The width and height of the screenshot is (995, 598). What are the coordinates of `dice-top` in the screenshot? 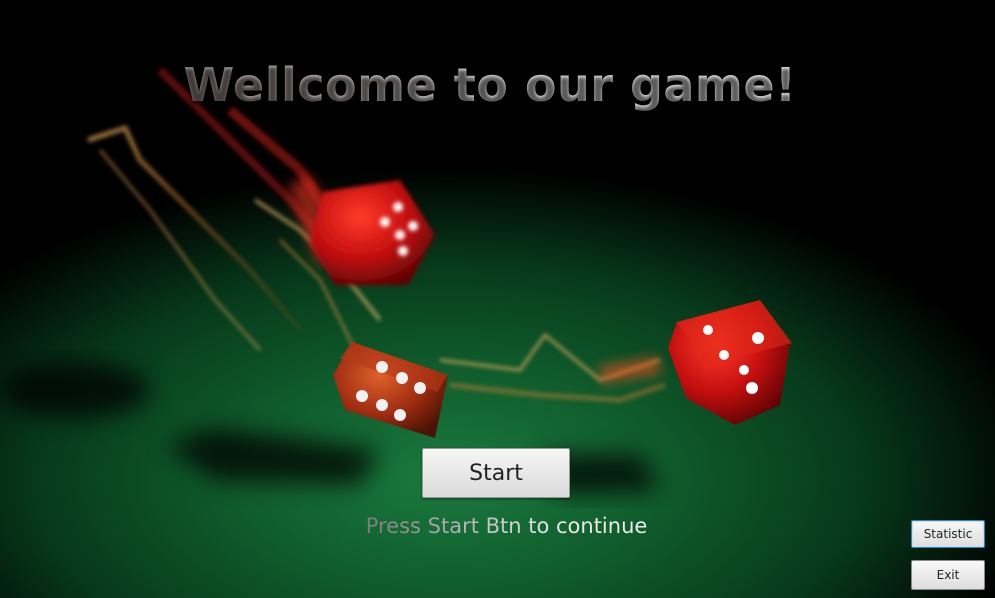 It's located at (372, 232).